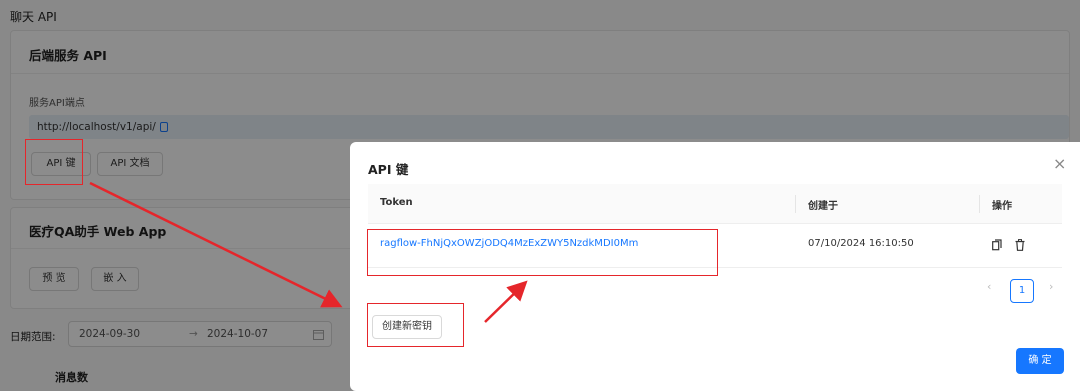 Image resolution: width=1080 pixels, height=391 pixels. I want to click on arrow-to-token, so click(506, 301).